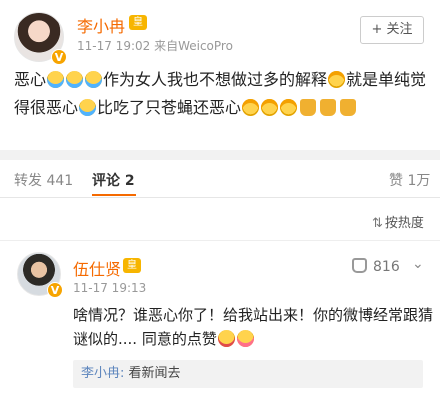 The width and height of the screenshot is (440, 400). I want to click on comment-like-button: 816, so click(376, 266).